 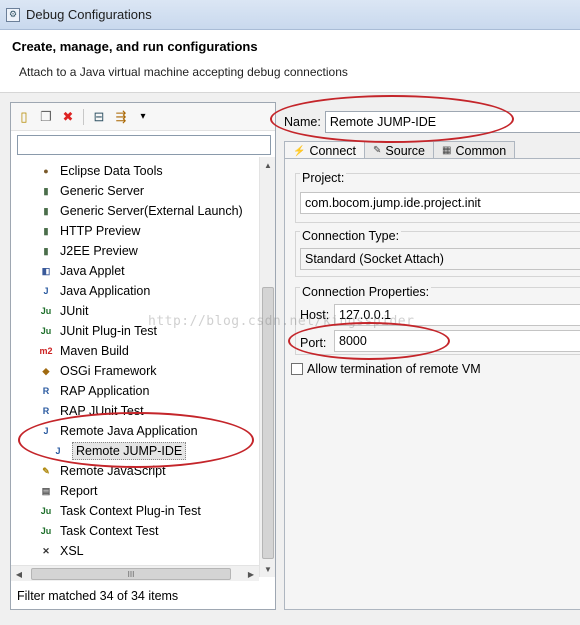 What do you see at coordinates (79, 491) in the screenshot?
I see `tree-item-label: Report` at bounding box center [79, 491].